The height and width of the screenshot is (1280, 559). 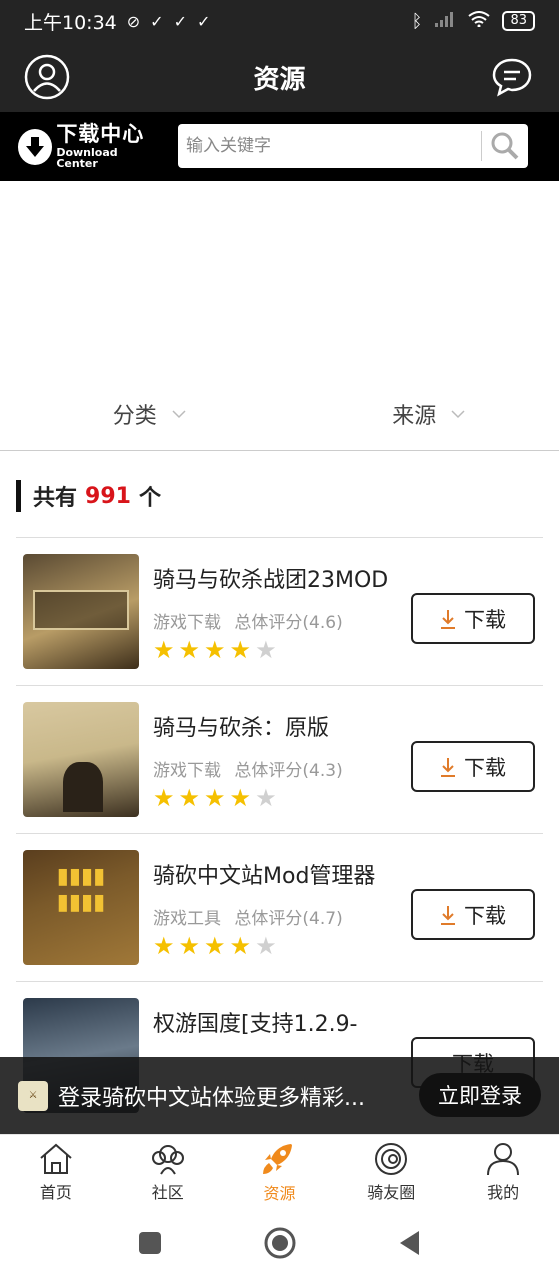 What do you see at coordinates (108, 496) in the screenshot?
I see `count-number: 991` at bounding box center [108, 496].